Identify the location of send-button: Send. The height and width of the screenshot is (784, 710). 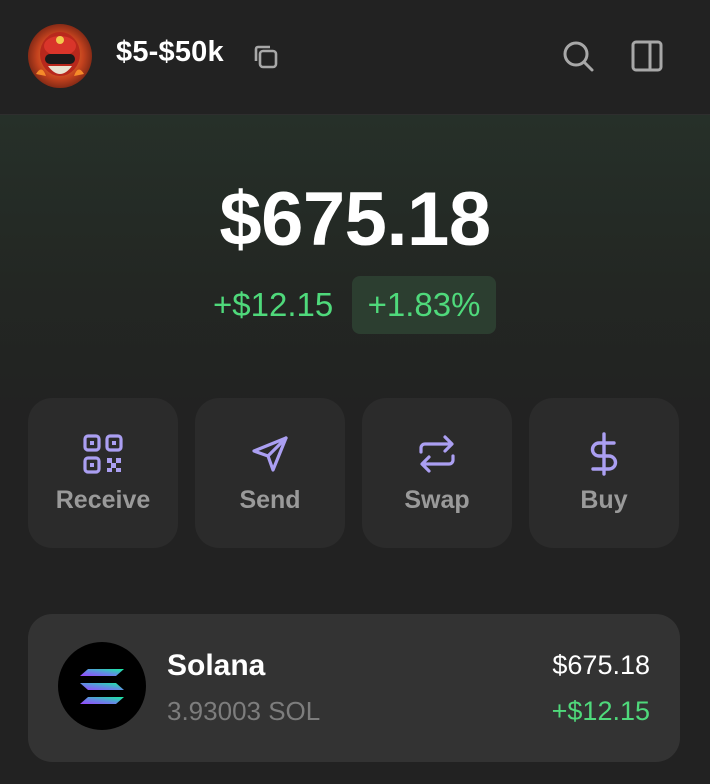
(270, 473).